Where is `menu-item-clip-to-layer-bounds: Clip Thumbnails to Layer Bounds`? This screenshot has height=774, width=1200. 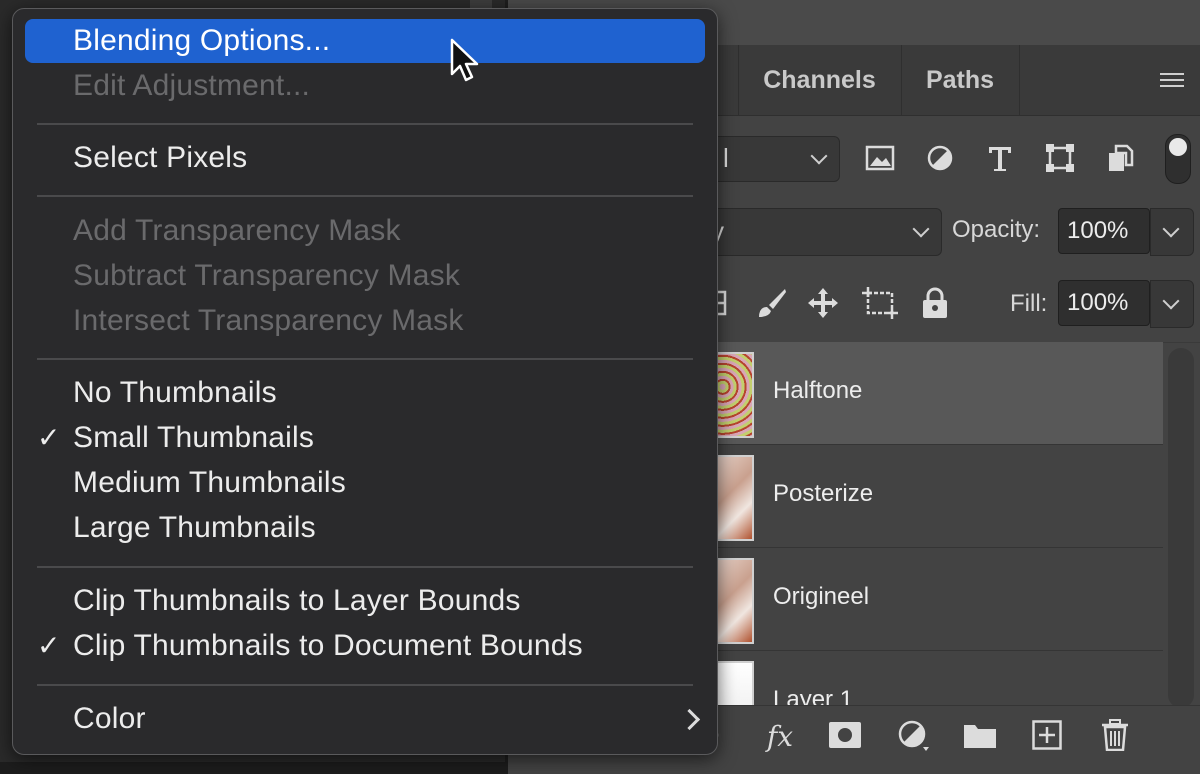
menu-item-clip-to-layer-bounds: Clip Thumbnails to Layer Bounds is located at coordinates (365, 601).